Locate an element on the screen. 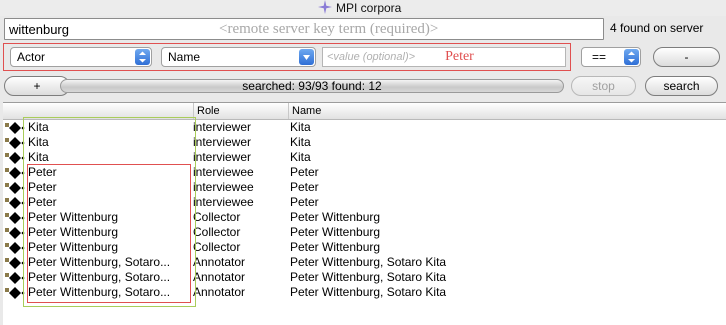 The image size is (726, 325). search-input-value: wittenburg is located at coordinates (39, 29).